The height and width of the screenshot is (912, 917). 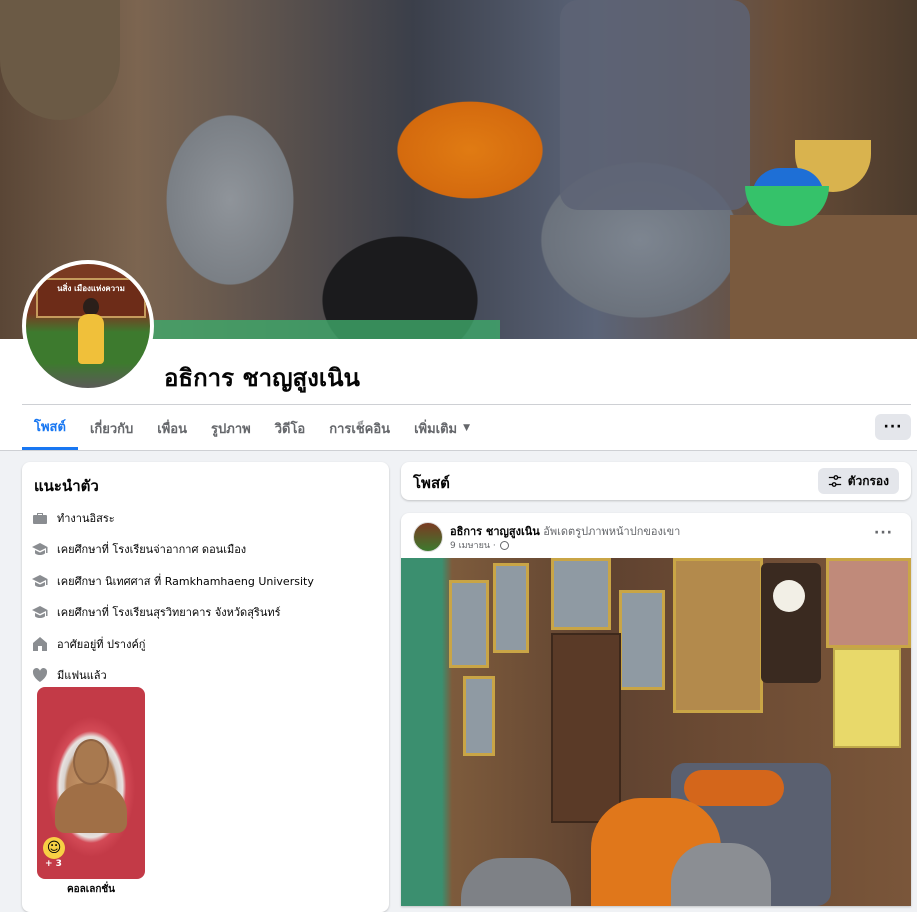 I want to click on featured-count: + 3, so click(x=53, y=864).